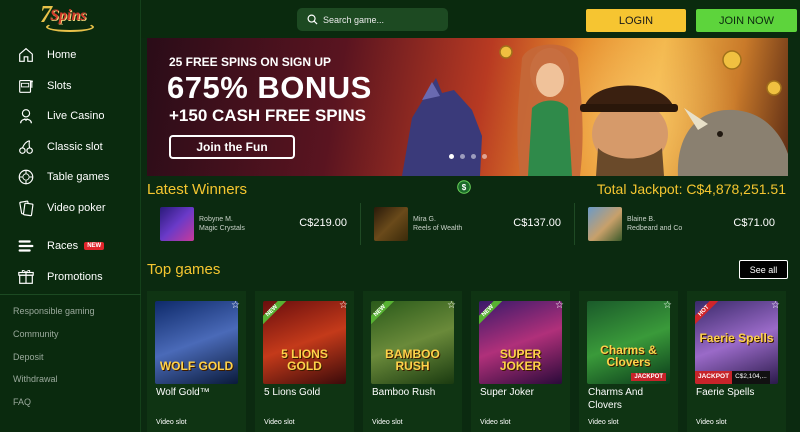  I want to click on chip-icon, so click(26, 177).